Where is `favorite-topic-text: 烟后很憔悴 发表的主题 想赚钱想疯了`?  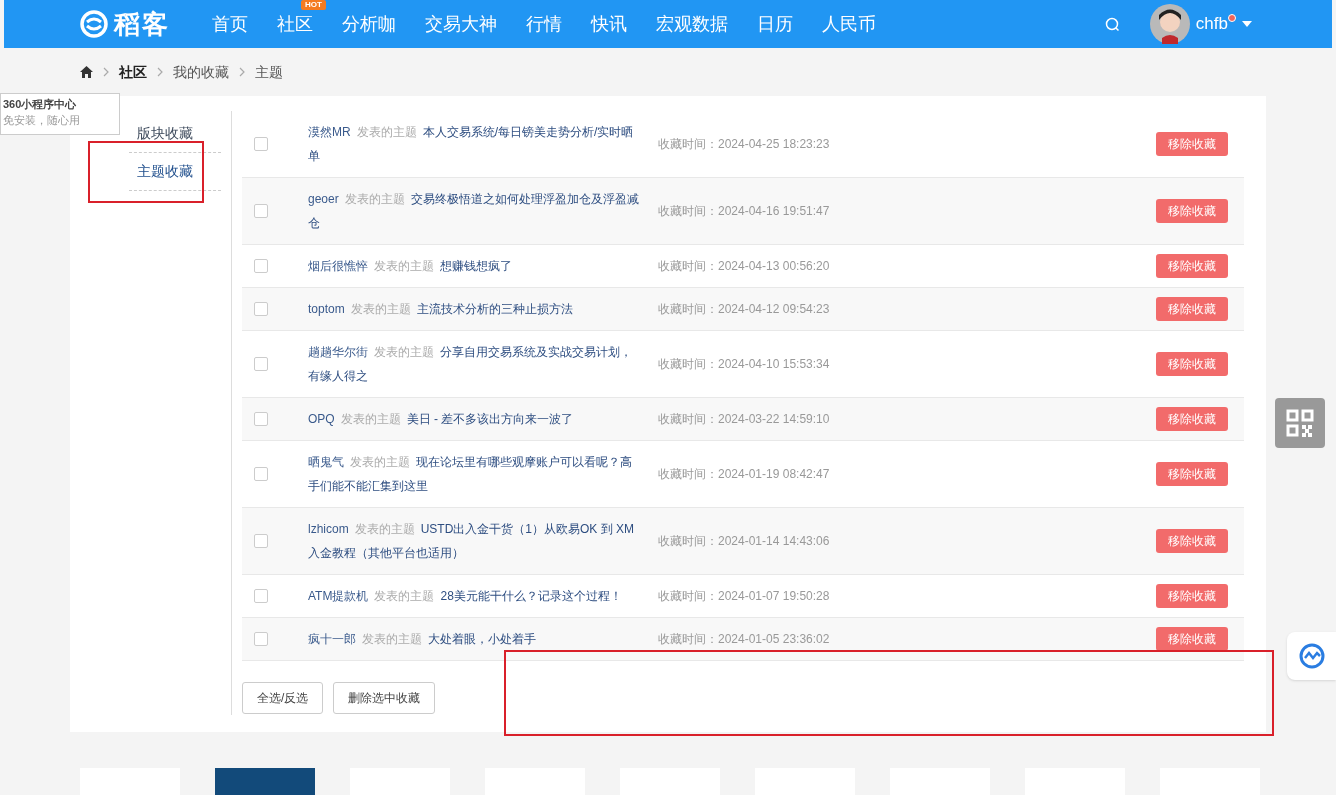 favorite-topic-text: 烟后很憔悴 发表的主题 想赚钱想疯了 is located at coordinates (475, 266).